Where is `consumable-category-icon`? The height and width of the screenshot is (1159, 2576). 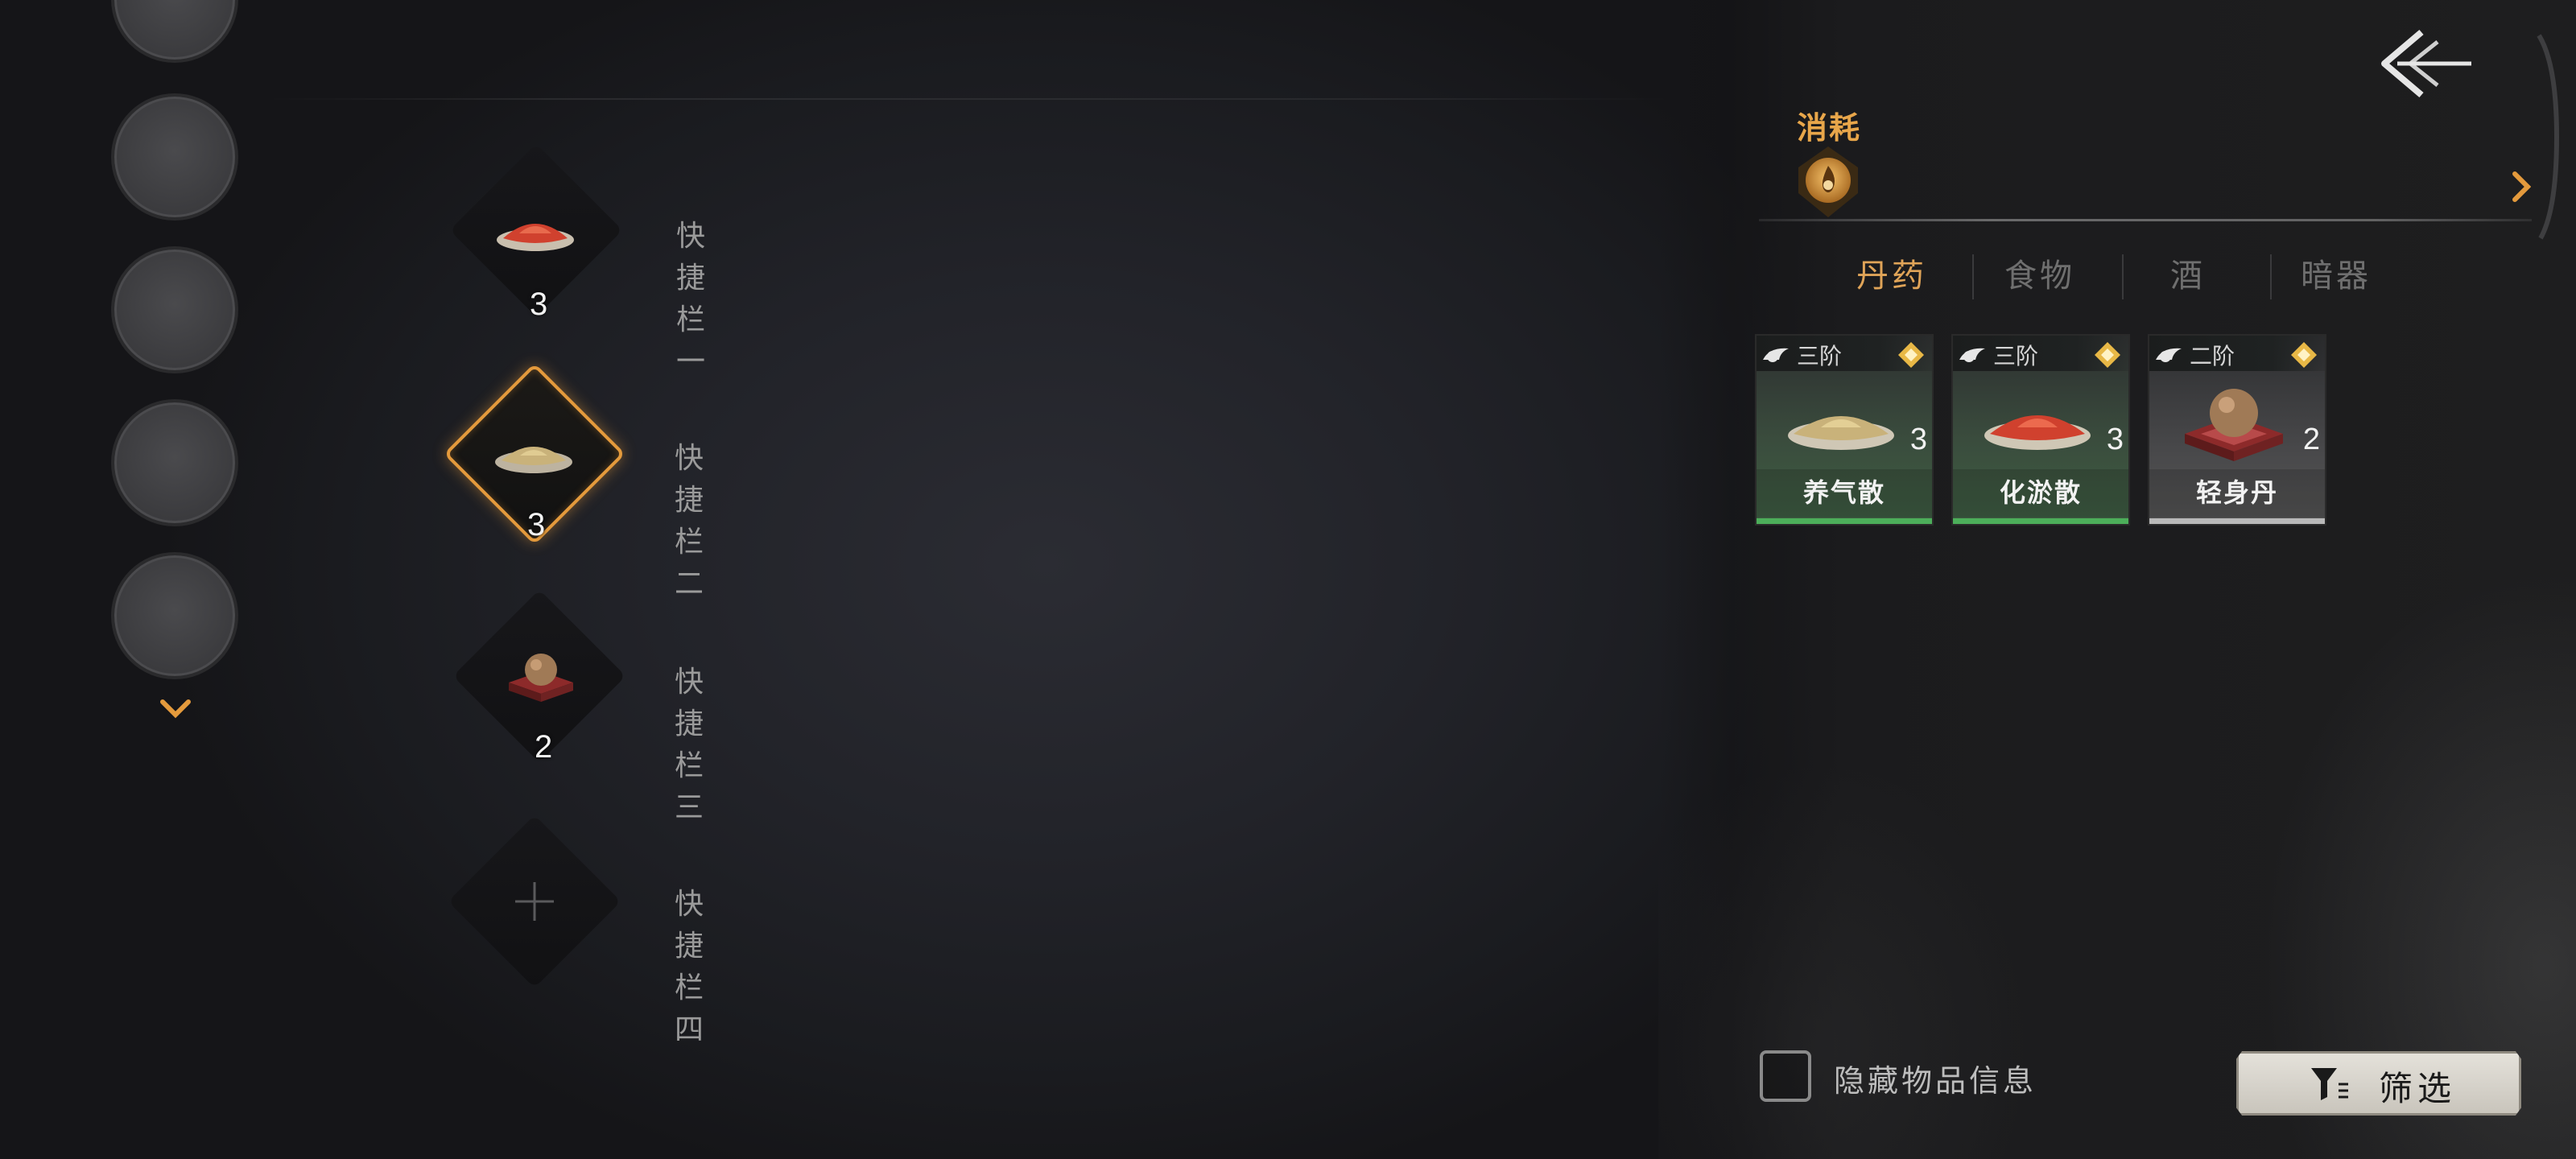
consumable-category-icon is located at coordinates (1828, 182).